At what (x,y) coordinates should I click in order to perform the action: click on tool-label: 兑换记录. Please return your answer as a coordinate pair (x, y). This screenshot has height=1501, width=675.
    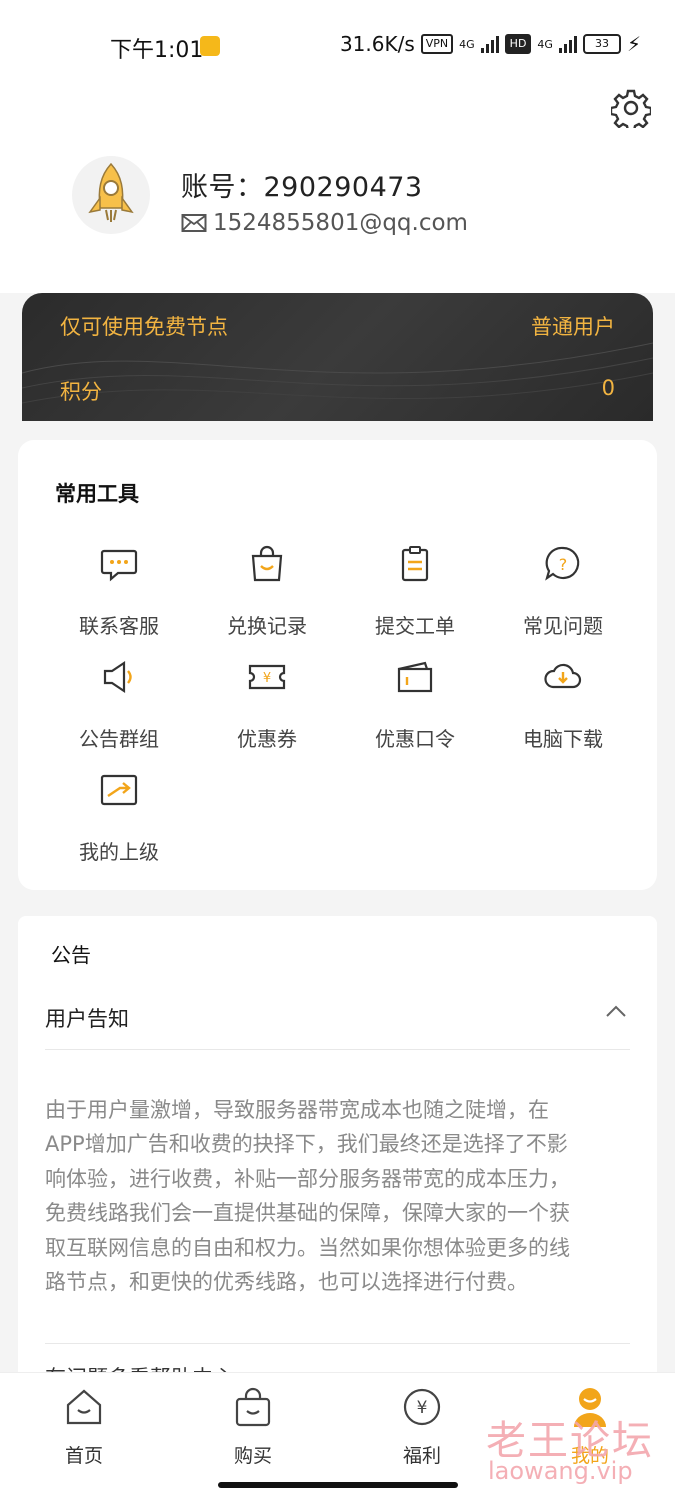
    Looking at the image, I should click on (267, 626).